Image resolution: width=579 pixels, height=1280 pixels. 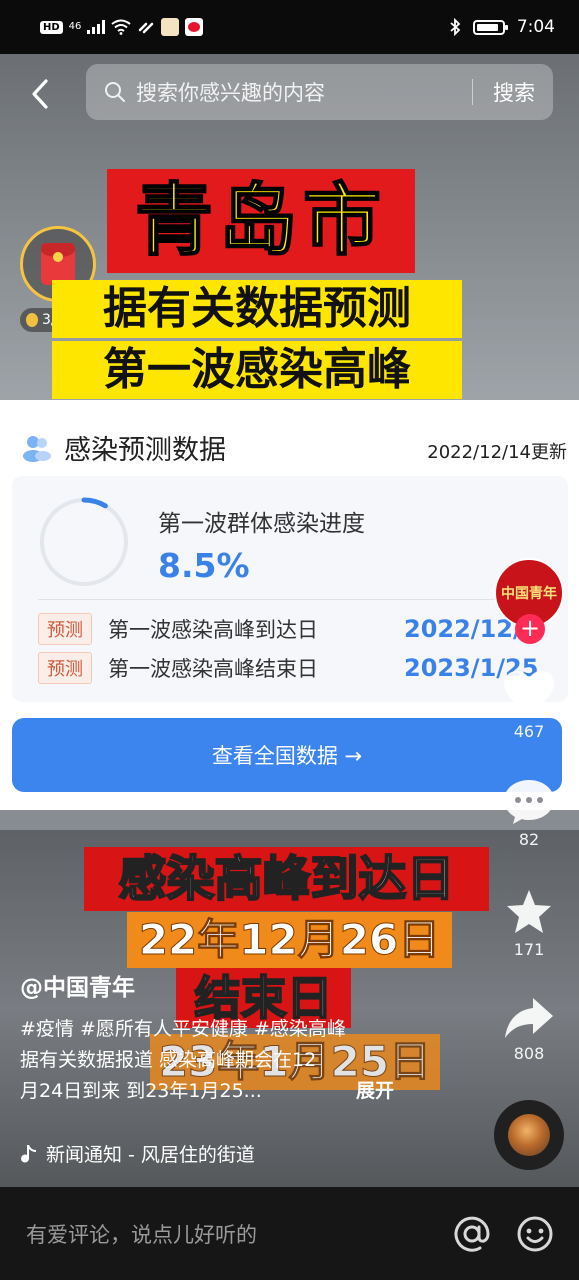 I want to click on network-type: 46, so click(x=75, y=26).